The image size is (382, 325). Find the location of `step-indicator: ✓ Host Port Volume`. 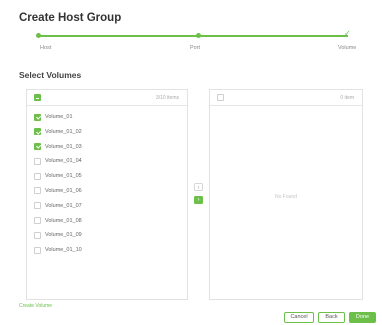

step-indicator: ✓ Host Port Volume is located at coordinates (191, 43).